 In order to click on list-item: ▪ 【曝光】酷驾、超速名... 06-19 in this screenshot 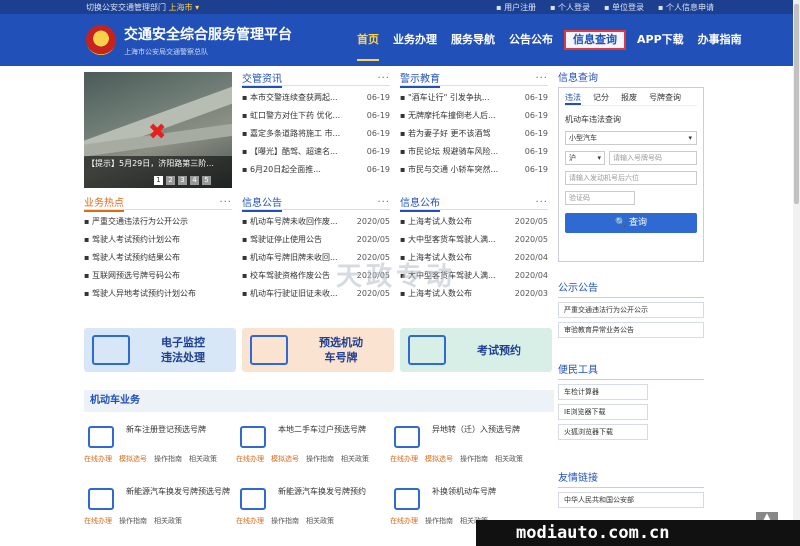, I will do `click(316, 152)`.